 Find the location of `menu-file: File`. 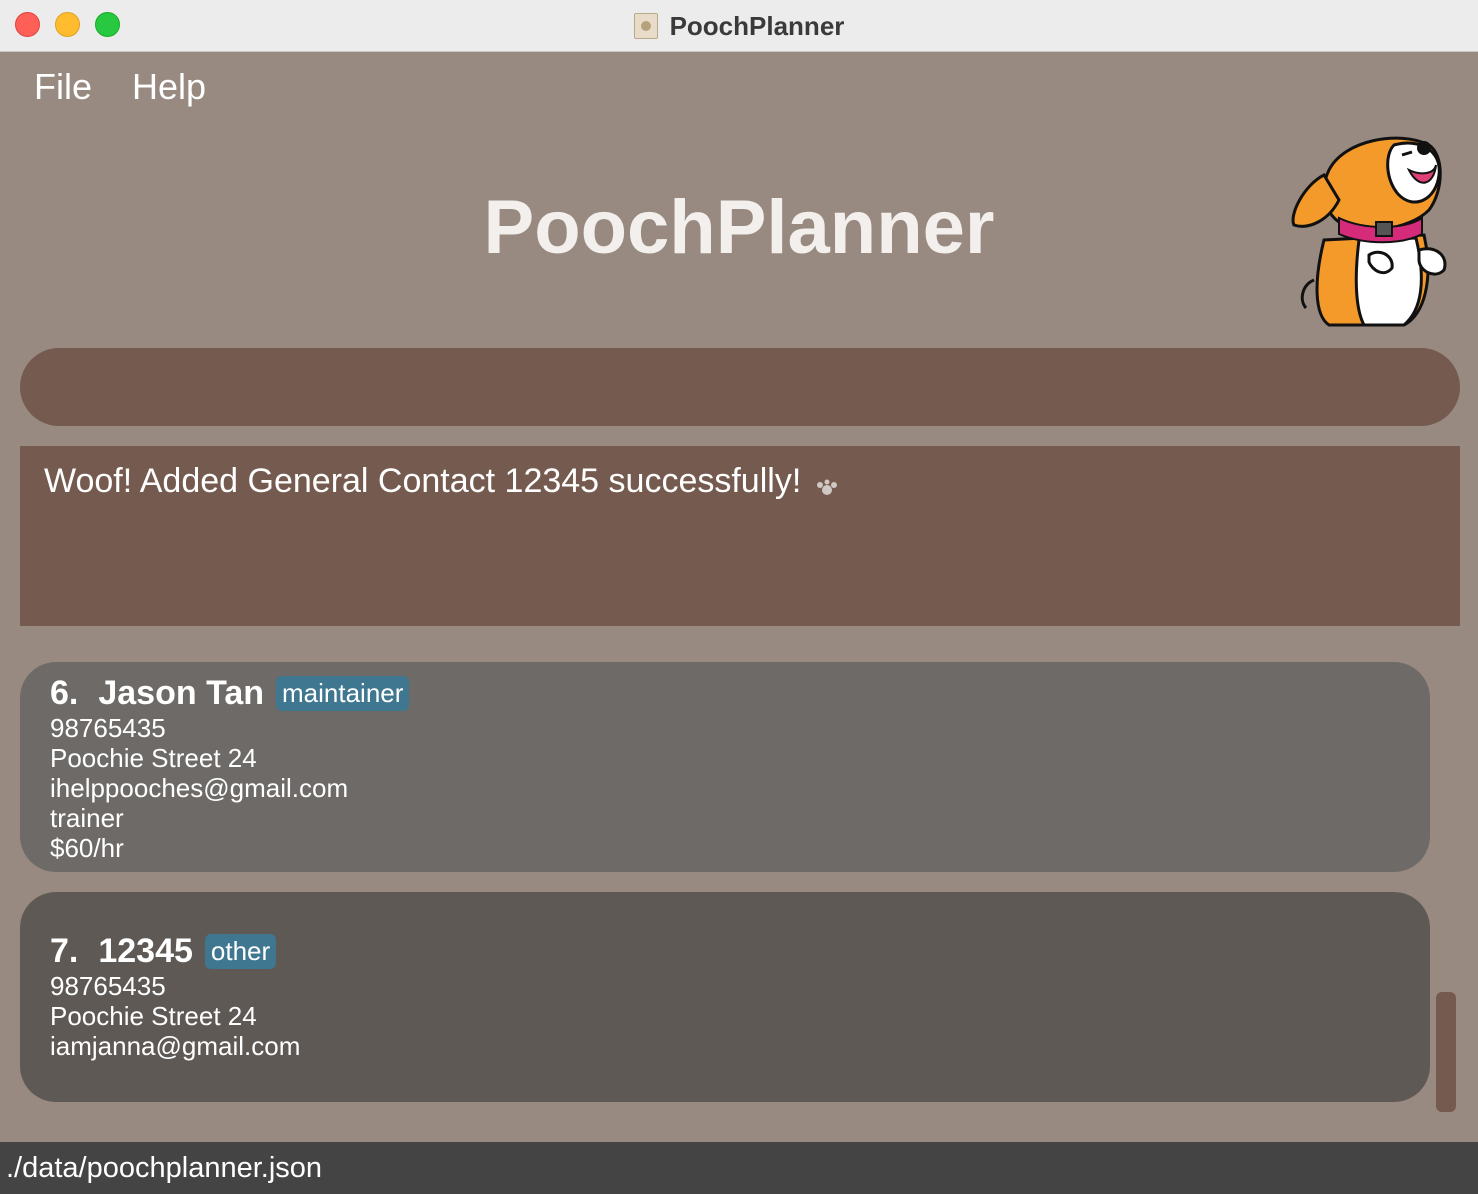

menu-file: File is located at coordinates (63, 87).